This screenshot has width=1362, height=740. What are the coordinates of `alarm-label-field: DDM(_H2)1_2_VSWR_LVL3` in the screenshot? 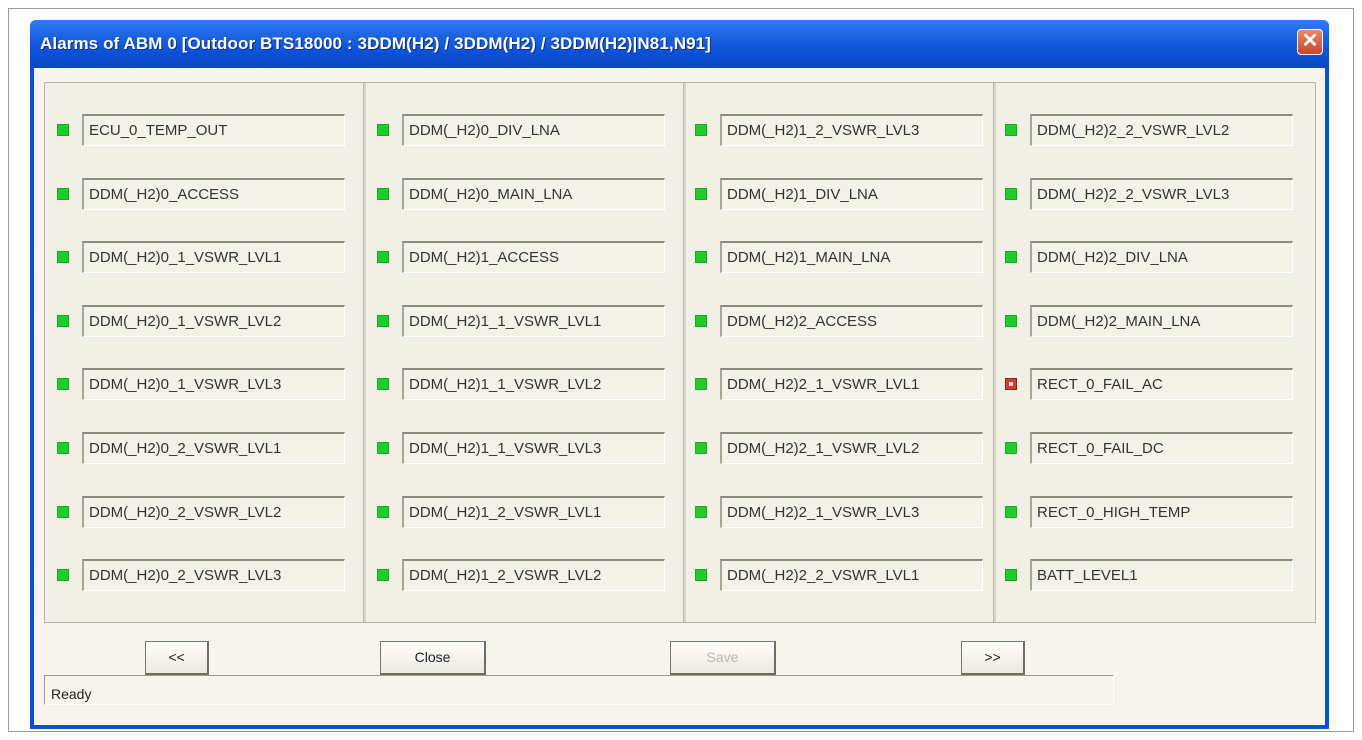 It's located at (851, 130).